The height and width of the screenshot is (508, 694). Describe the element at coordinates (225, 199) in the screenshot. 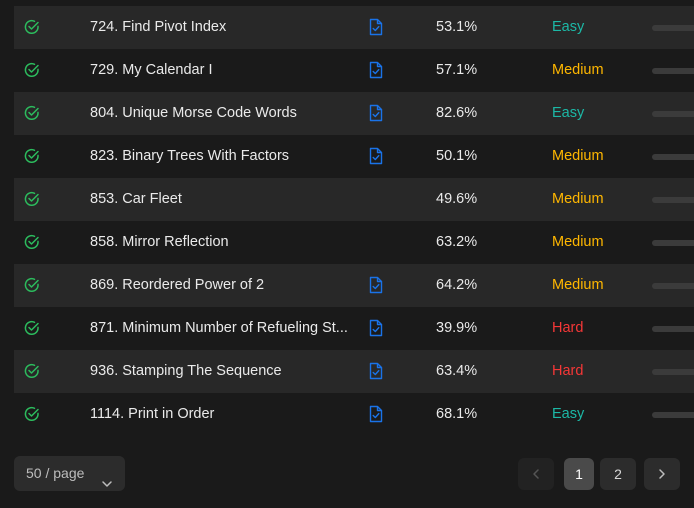

I see `problem-title-link: 853. Car Fleet` at that location.